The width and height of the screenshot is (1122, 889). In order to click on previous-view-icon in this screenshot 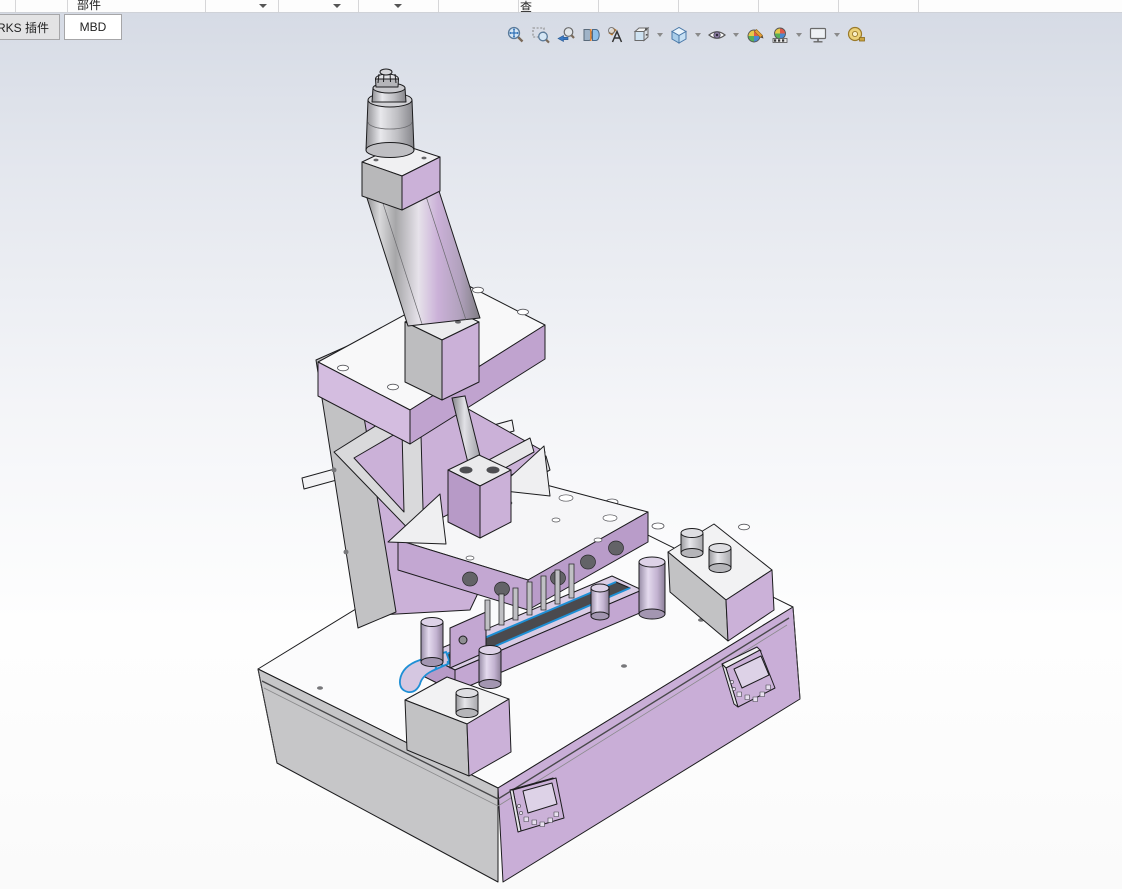, I will do `click(566, 35)`.